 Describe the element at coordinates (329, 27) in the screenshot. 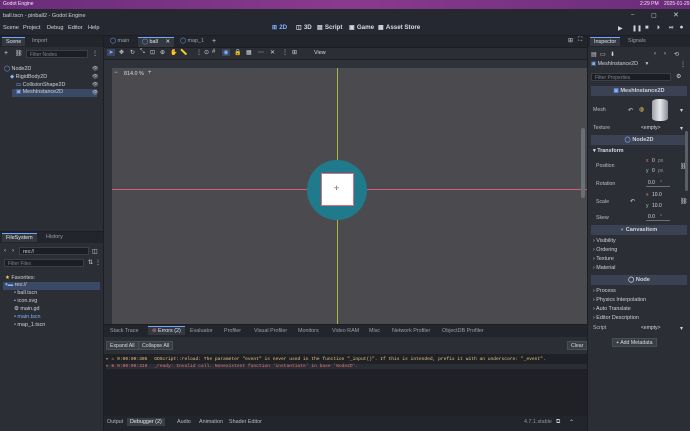

I see `mode-script-button: ▤ Script` at that location.